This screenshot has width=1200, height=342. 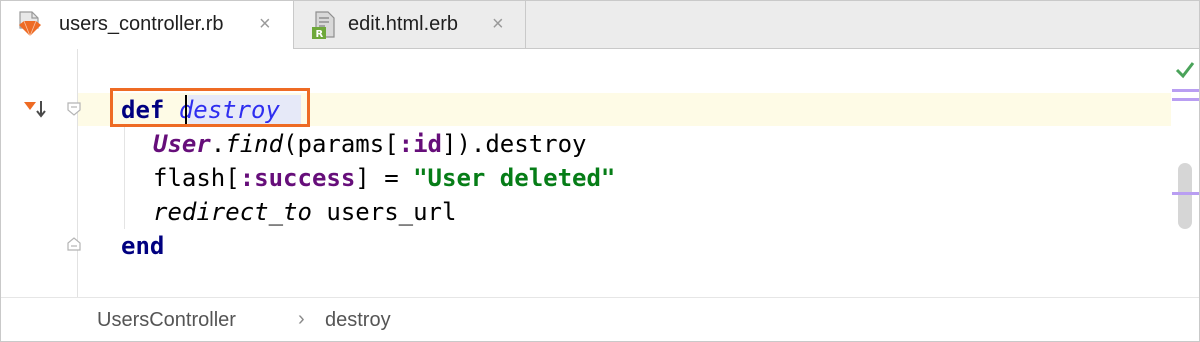 I want to click on symbol-success: :success, so click(x=297, y=178).